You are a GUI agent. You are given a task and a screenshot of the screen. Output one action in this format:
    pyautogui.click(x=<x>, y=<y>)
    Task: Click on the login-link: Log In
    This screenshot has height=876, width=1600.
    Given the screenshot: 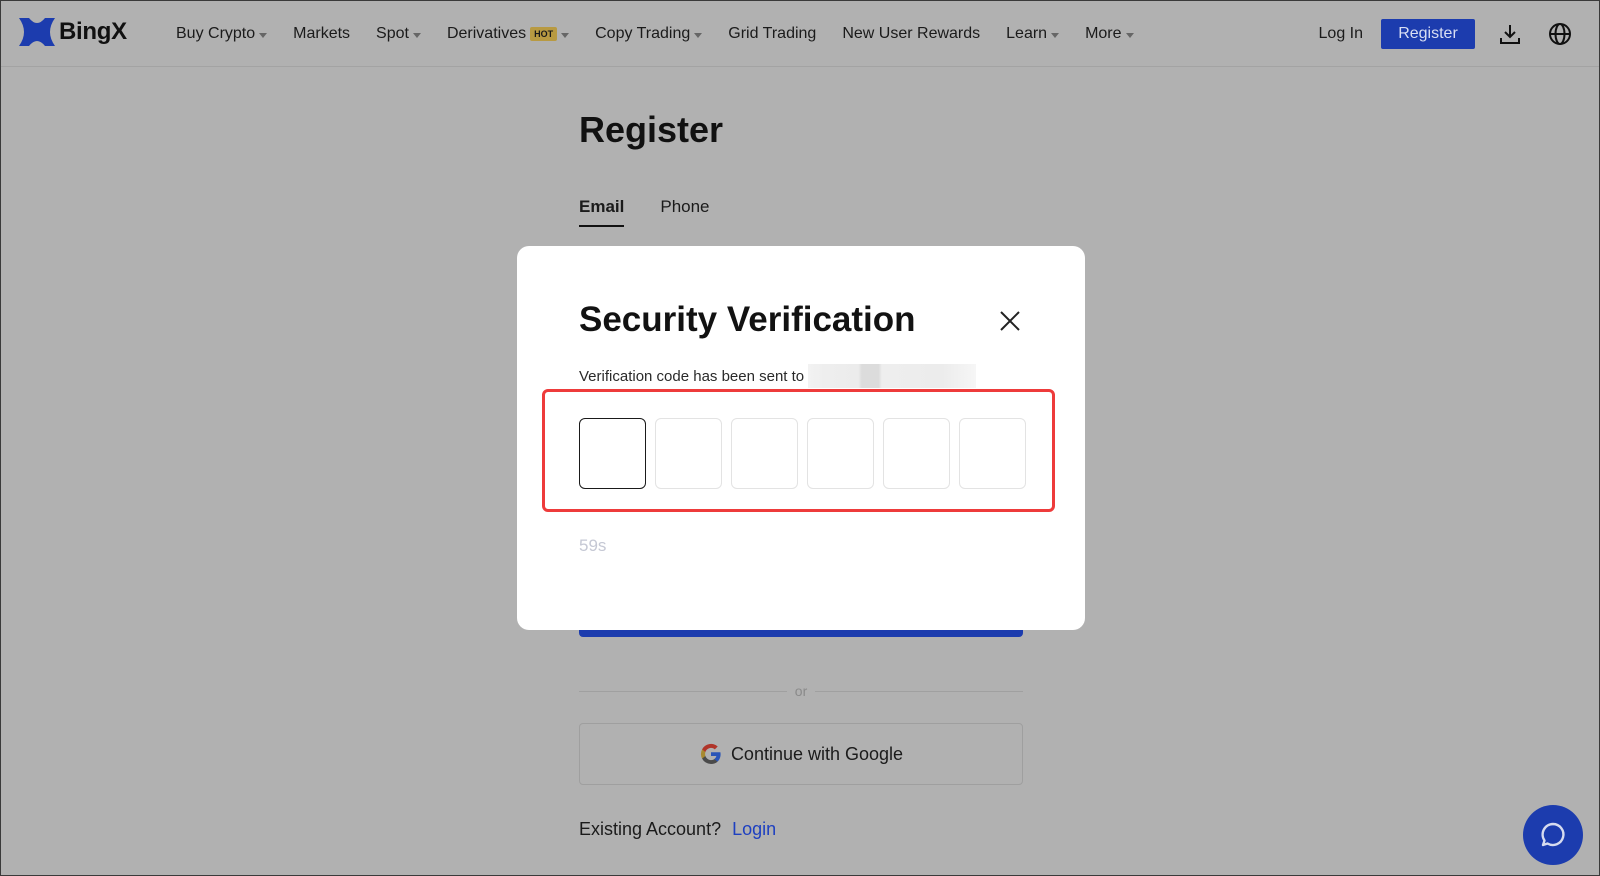 What is the action you would take?
    pyautogui.click(x=1341, y=34)
    